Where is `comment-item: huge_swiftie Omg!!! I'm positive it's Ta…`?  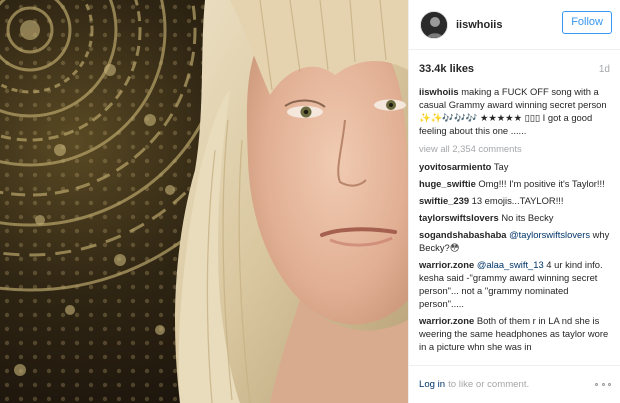 comment-item: huge_swiftie Omg!!! I'm positive it's Ta… is located at coordinates (515, 183).